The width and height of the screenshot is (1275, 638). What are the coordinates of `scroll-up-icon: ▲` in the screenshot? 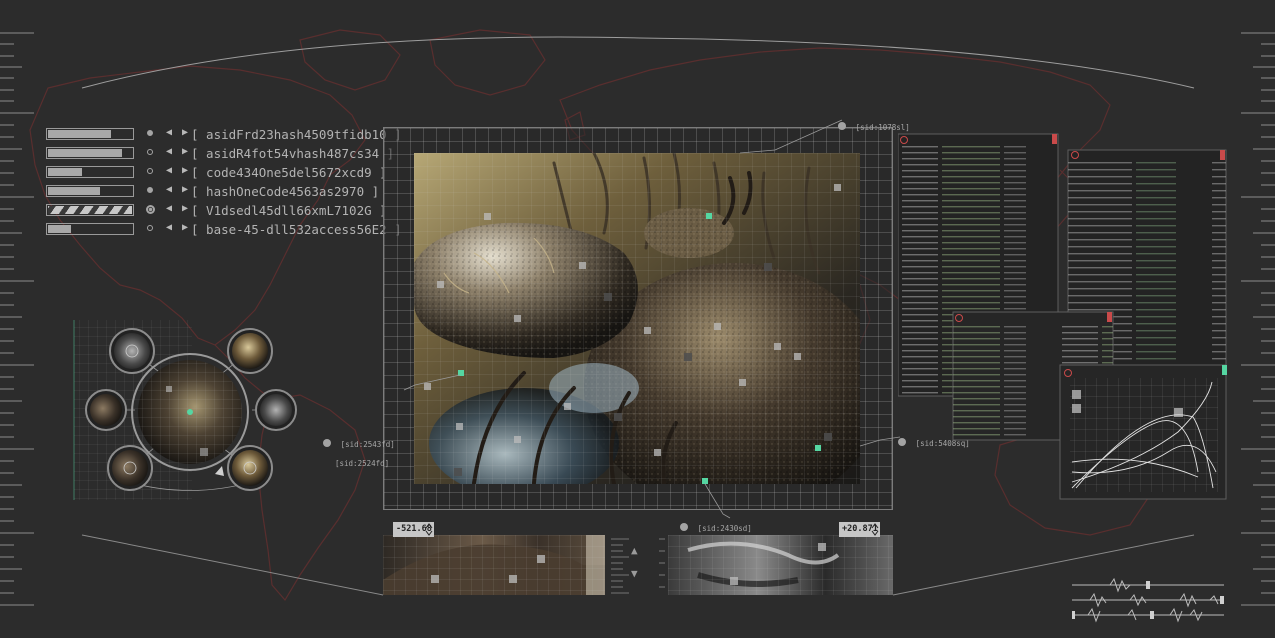 It's located at (634, 550).